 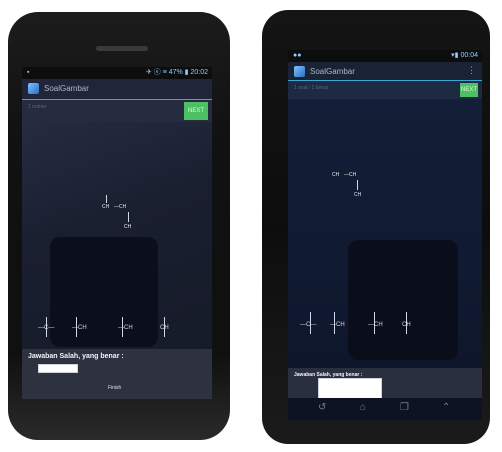 I want to click on up-icon: ⌃, so click(x=446, y=407).